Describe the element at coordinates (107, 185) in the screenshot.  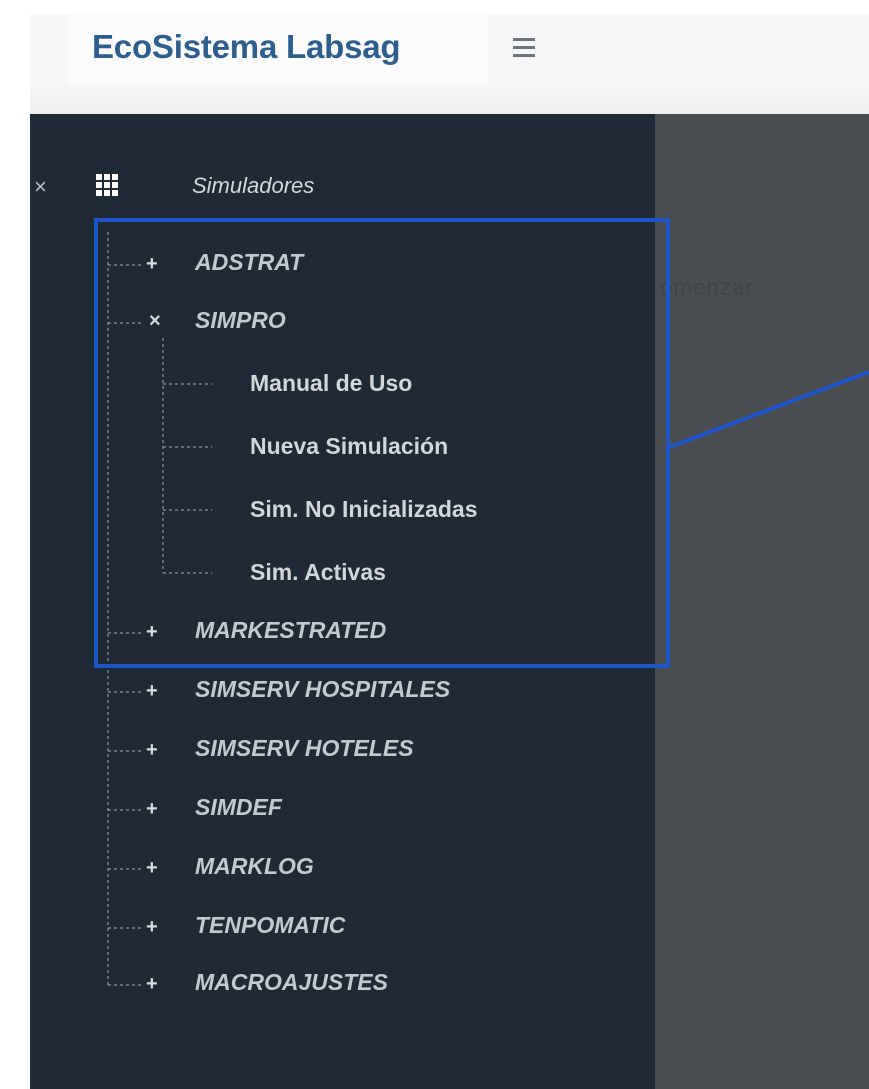
I see `grid-icon` at that location.